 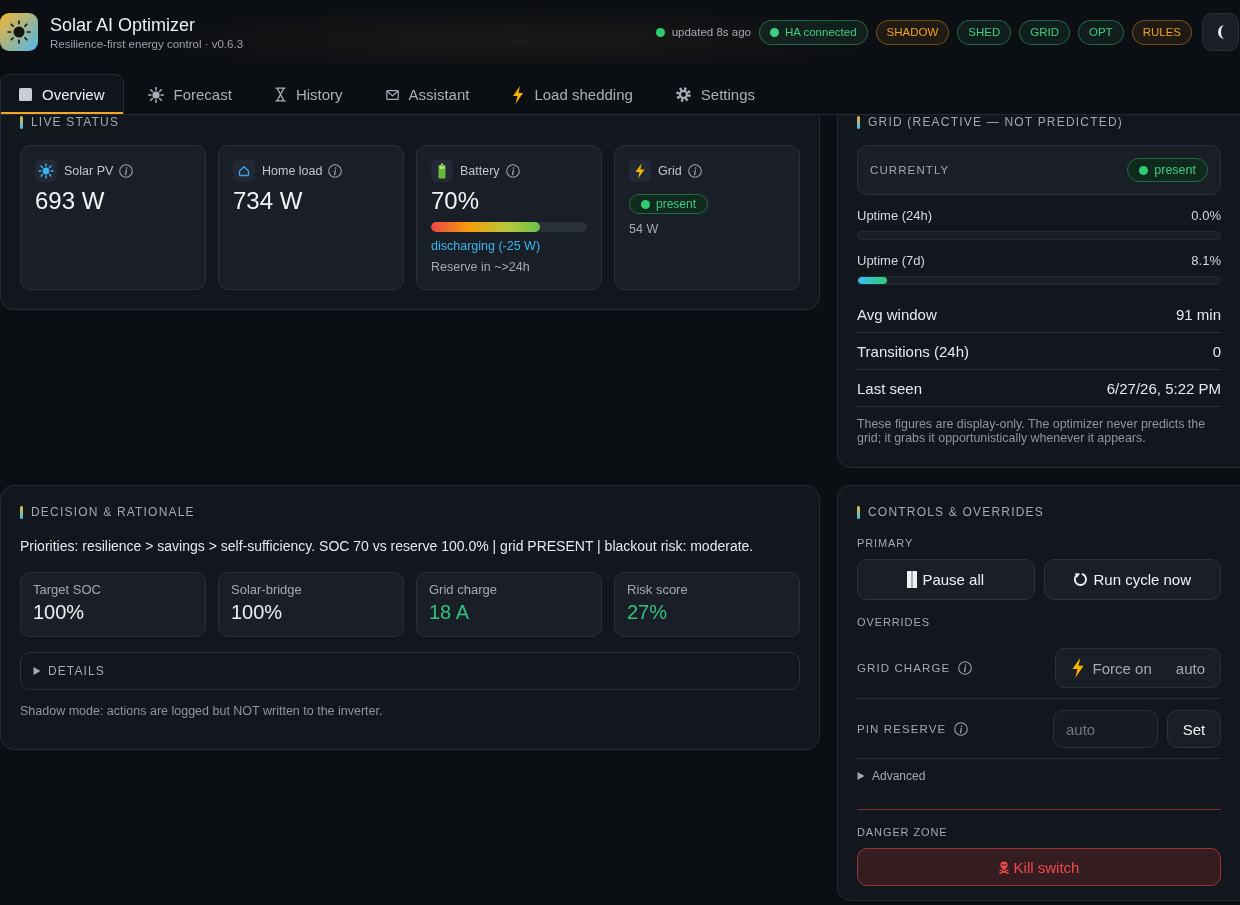 I want to click on tab: Forecast, so click(x=189, y=94).